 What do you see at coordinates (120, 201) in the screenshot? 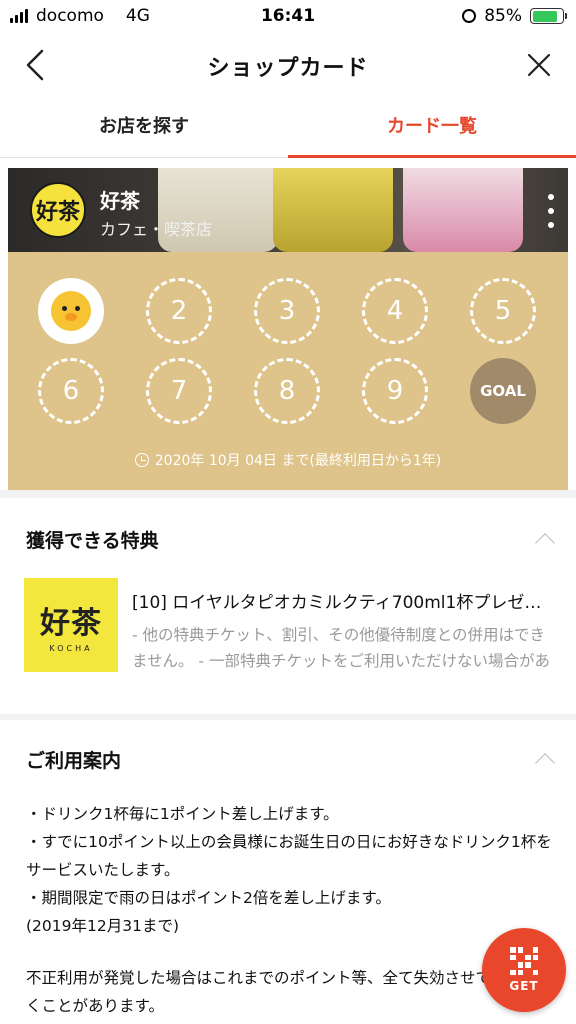
I see `shop-name: 好茶` at bounding box center [120, 201].